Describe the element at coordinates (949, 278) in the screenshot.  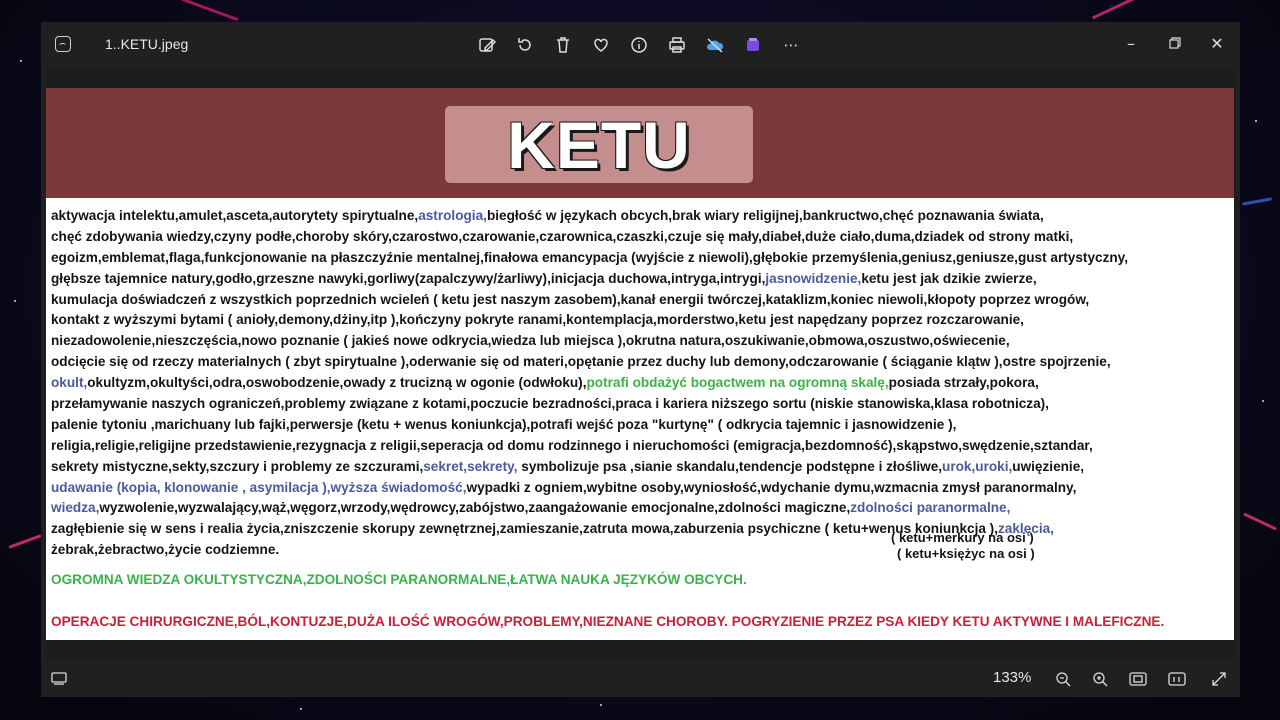
I see `text-segment: ketu jest jak dzikie zwierze,` at that location.